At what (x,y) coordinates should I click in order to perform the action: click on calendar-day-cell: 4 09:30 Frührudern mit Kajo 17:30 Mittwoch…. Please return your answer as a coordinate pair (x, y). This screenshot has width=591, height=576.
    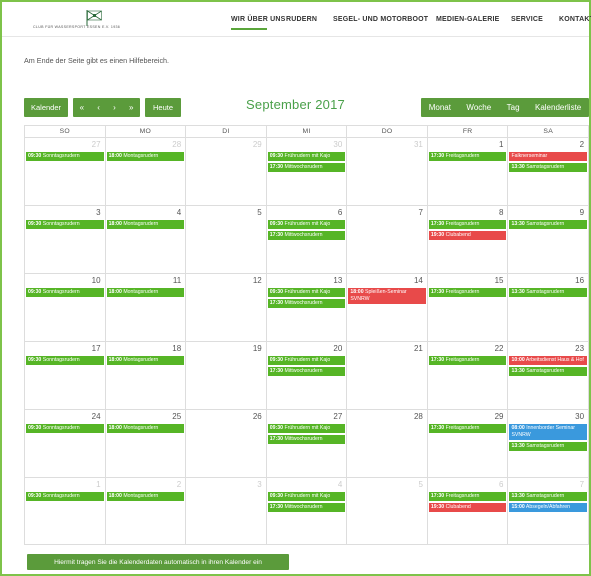
    Looking at the image, I should click on (307, 511).